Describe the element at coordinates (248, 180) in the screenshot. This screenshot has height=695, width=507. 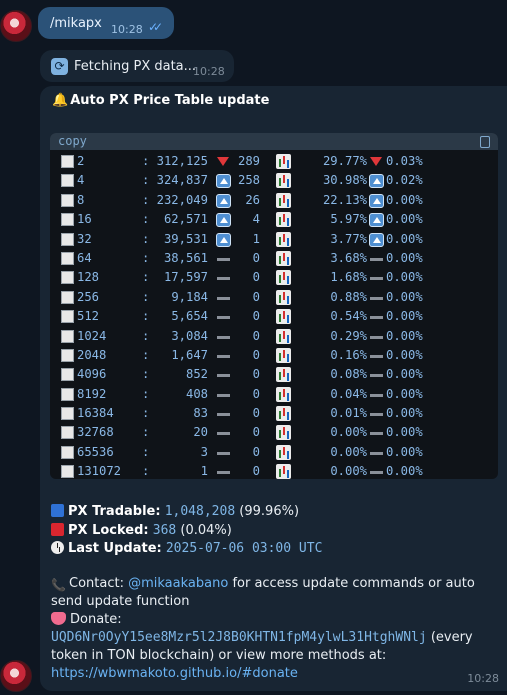
I see `change-value: 258` at that location.